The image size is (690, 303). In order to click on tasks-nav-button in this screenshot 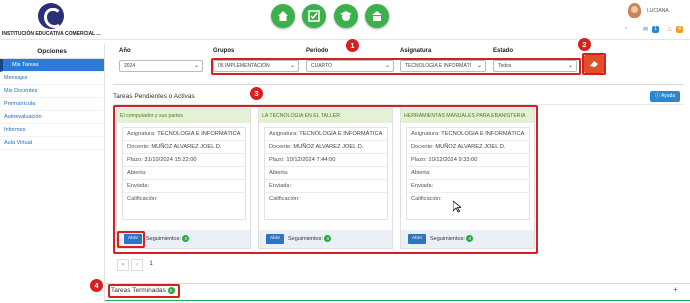, I will do `click(314, 16)`.